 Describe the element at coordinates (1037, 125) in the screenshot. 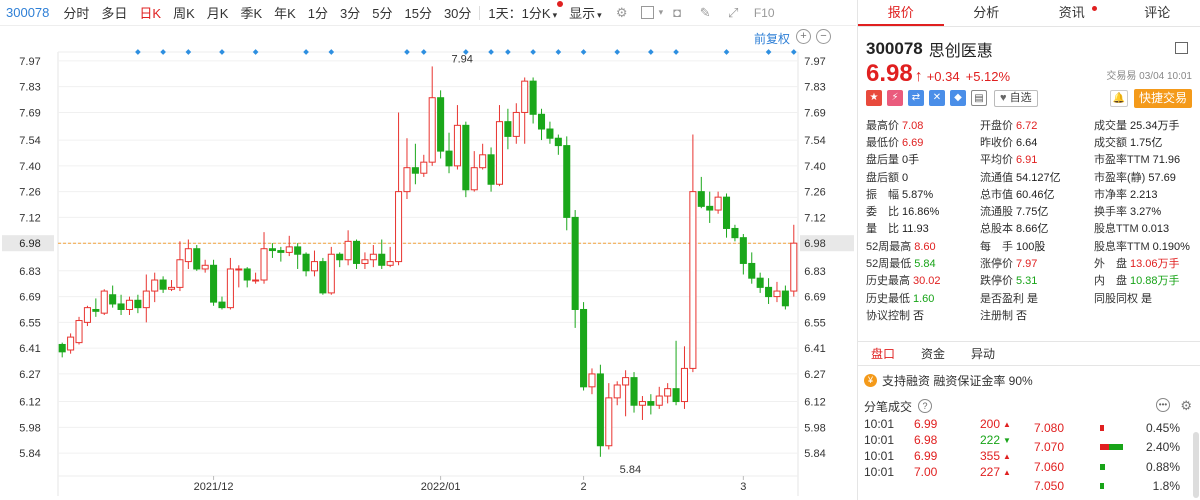

I see `stat-cell: 开盘价 6.72` at that location.